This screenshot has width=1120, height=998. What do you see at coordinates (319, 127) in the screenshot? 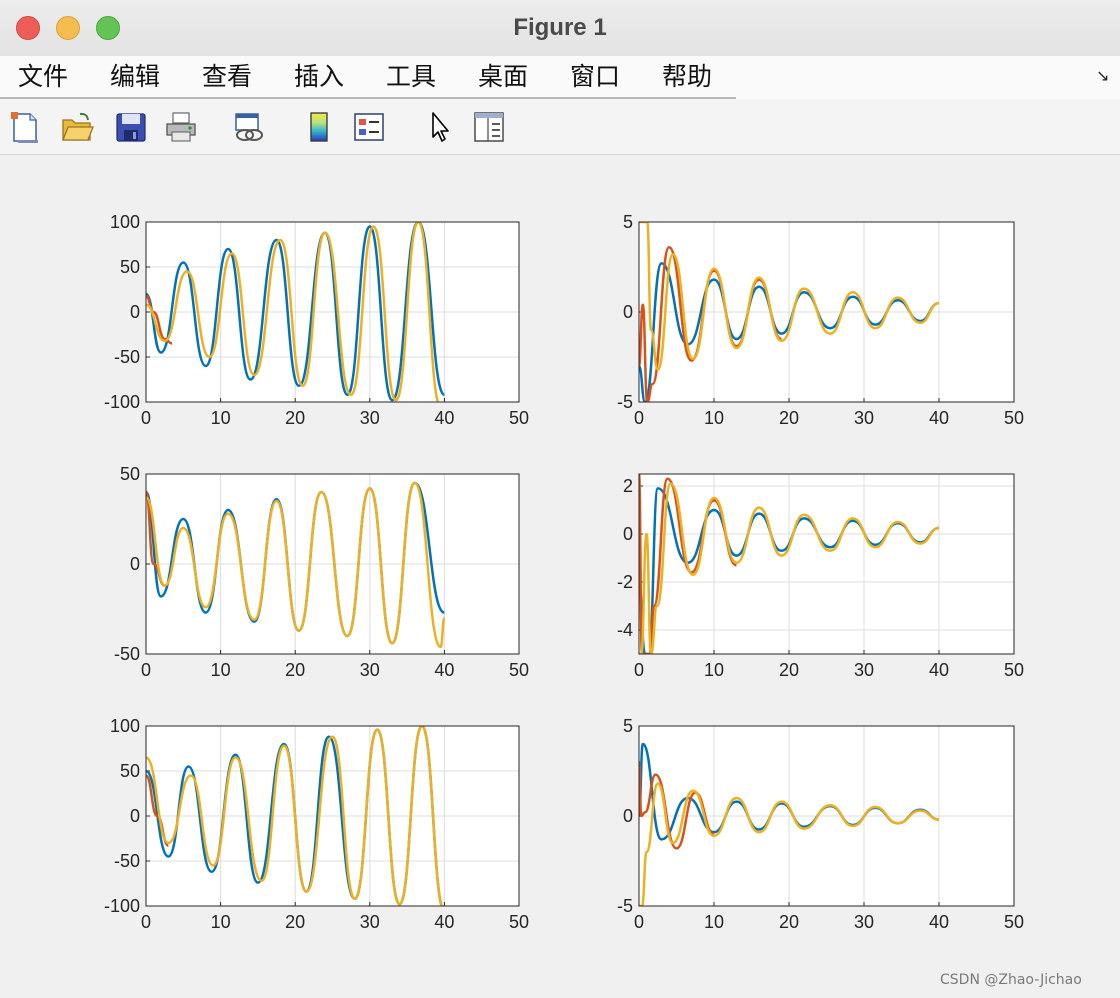
I see `colorbar-icon` at bounding box center [319, 127].